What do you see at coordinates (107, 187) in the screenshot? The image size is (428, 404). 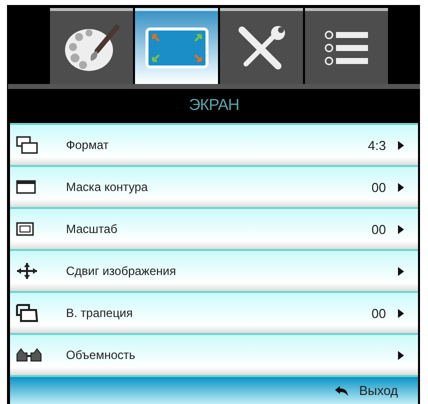 I see `row-label: Маска контура` at bounding box center [107, 187].